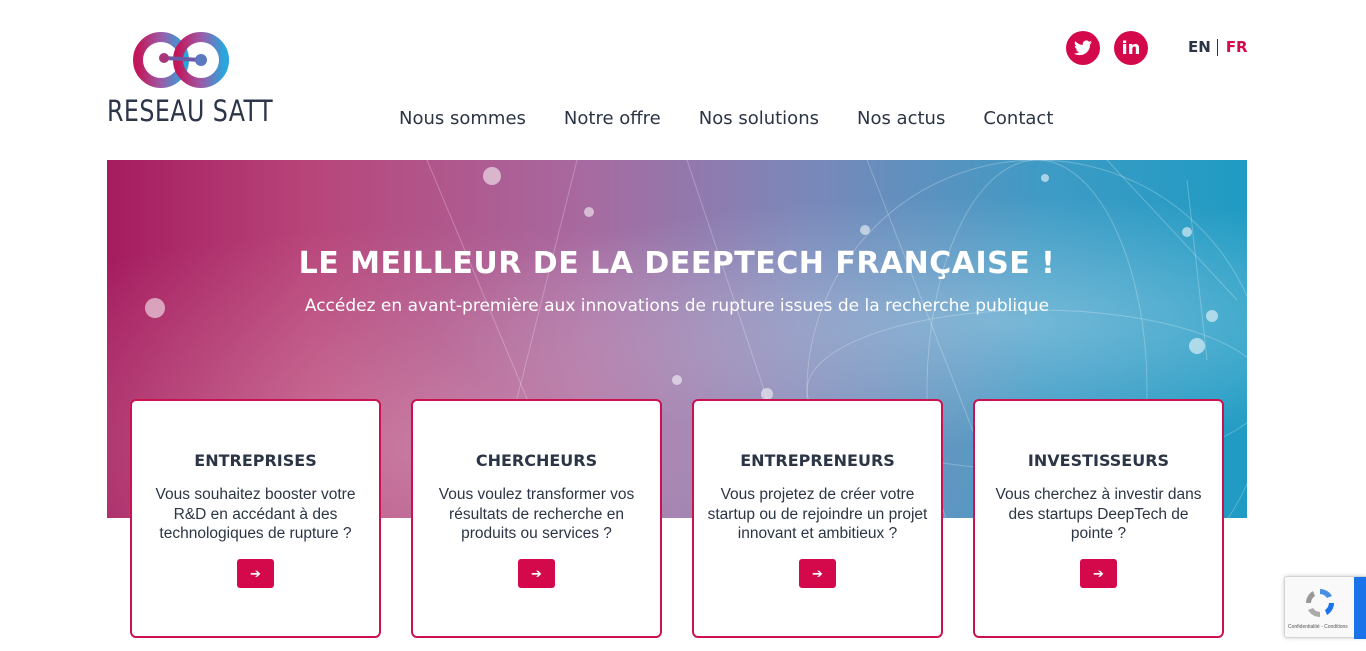 The image size is (1366, 651). I want to click on card-title: INVESTISSEURS, so click(1098, 460).